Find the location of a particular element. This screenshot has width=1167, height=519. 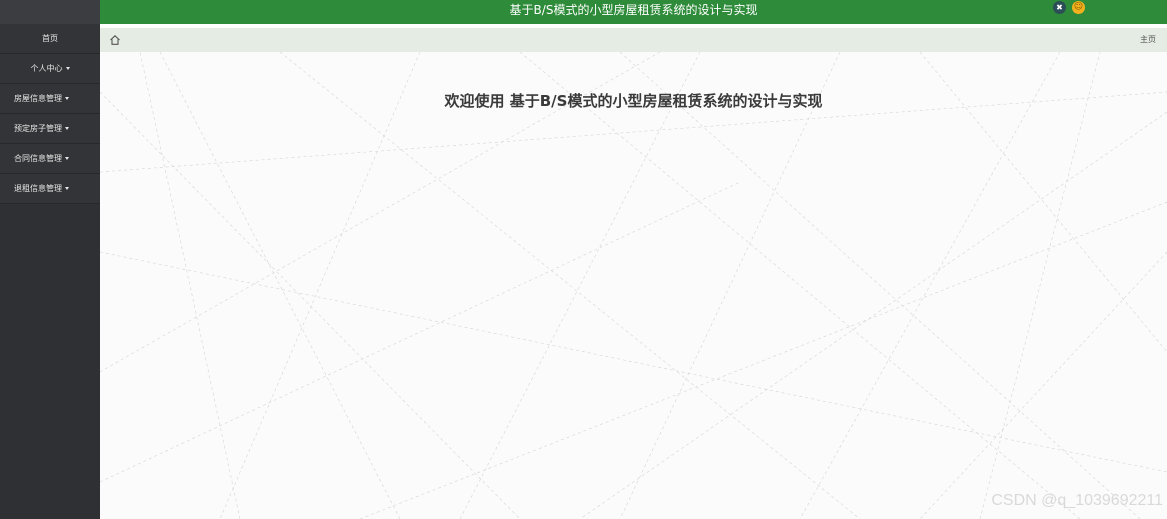

sidebar-item-personal-center: 个人中心 is located at coordinates (50, 69).